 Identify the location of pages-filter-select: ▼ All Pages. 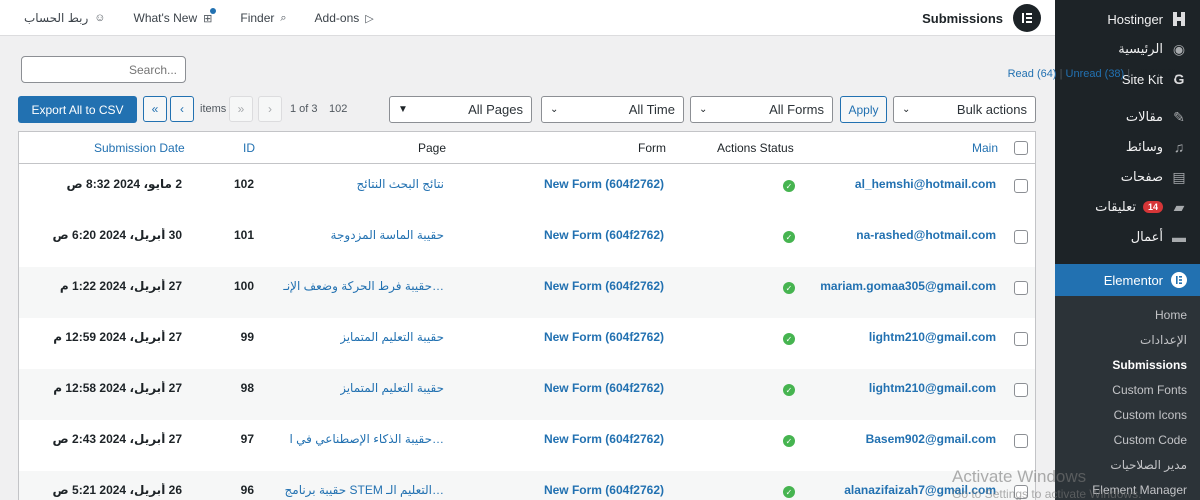
(460, 109).